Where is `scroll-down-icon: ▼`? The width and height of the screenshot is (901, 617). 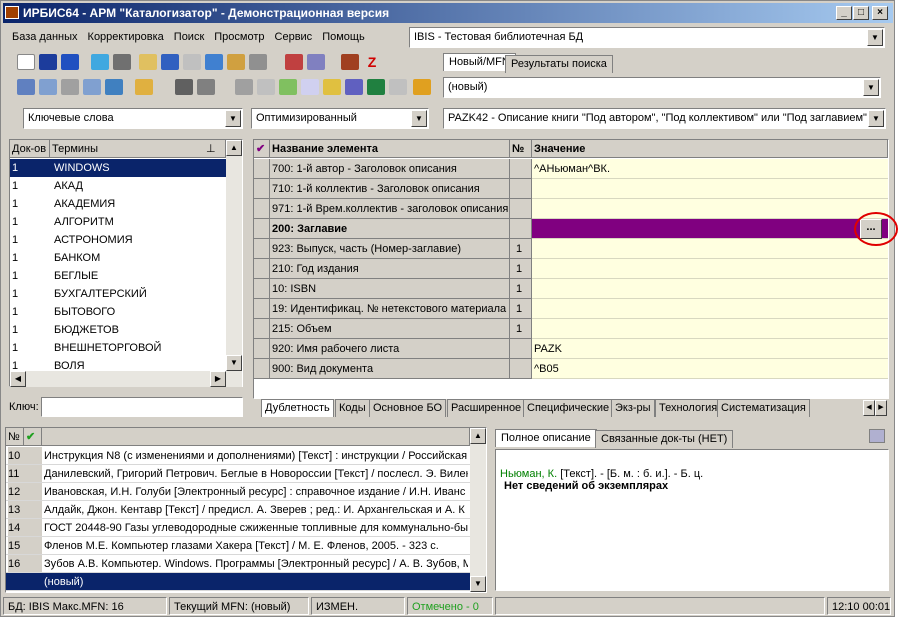
scroll-down-icon: ▼ is located at coordinates (478, 584).